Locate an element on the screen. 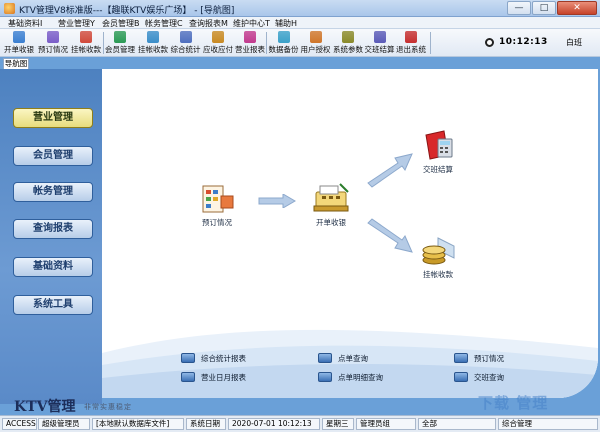 The width and height of the screenshot is (600, 432). sidebar-item-2: 帐务管理 is located at coordinates (53, 192).